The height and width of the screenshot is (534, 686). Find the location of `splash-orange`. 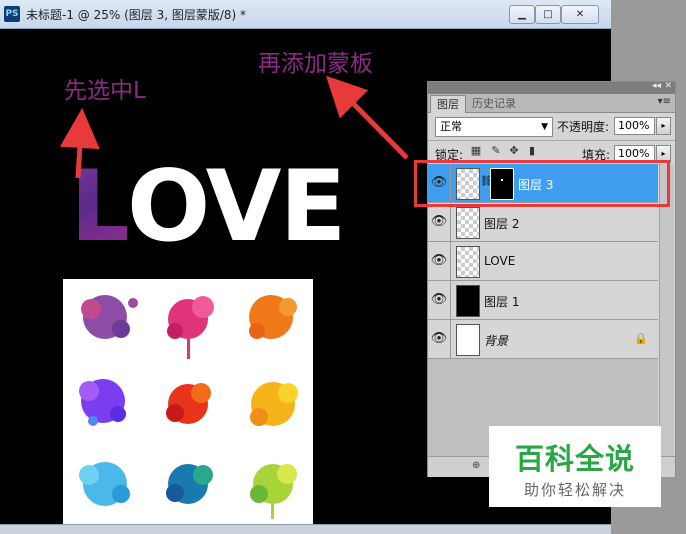

splash-orange is located at coordinates (273, 317).